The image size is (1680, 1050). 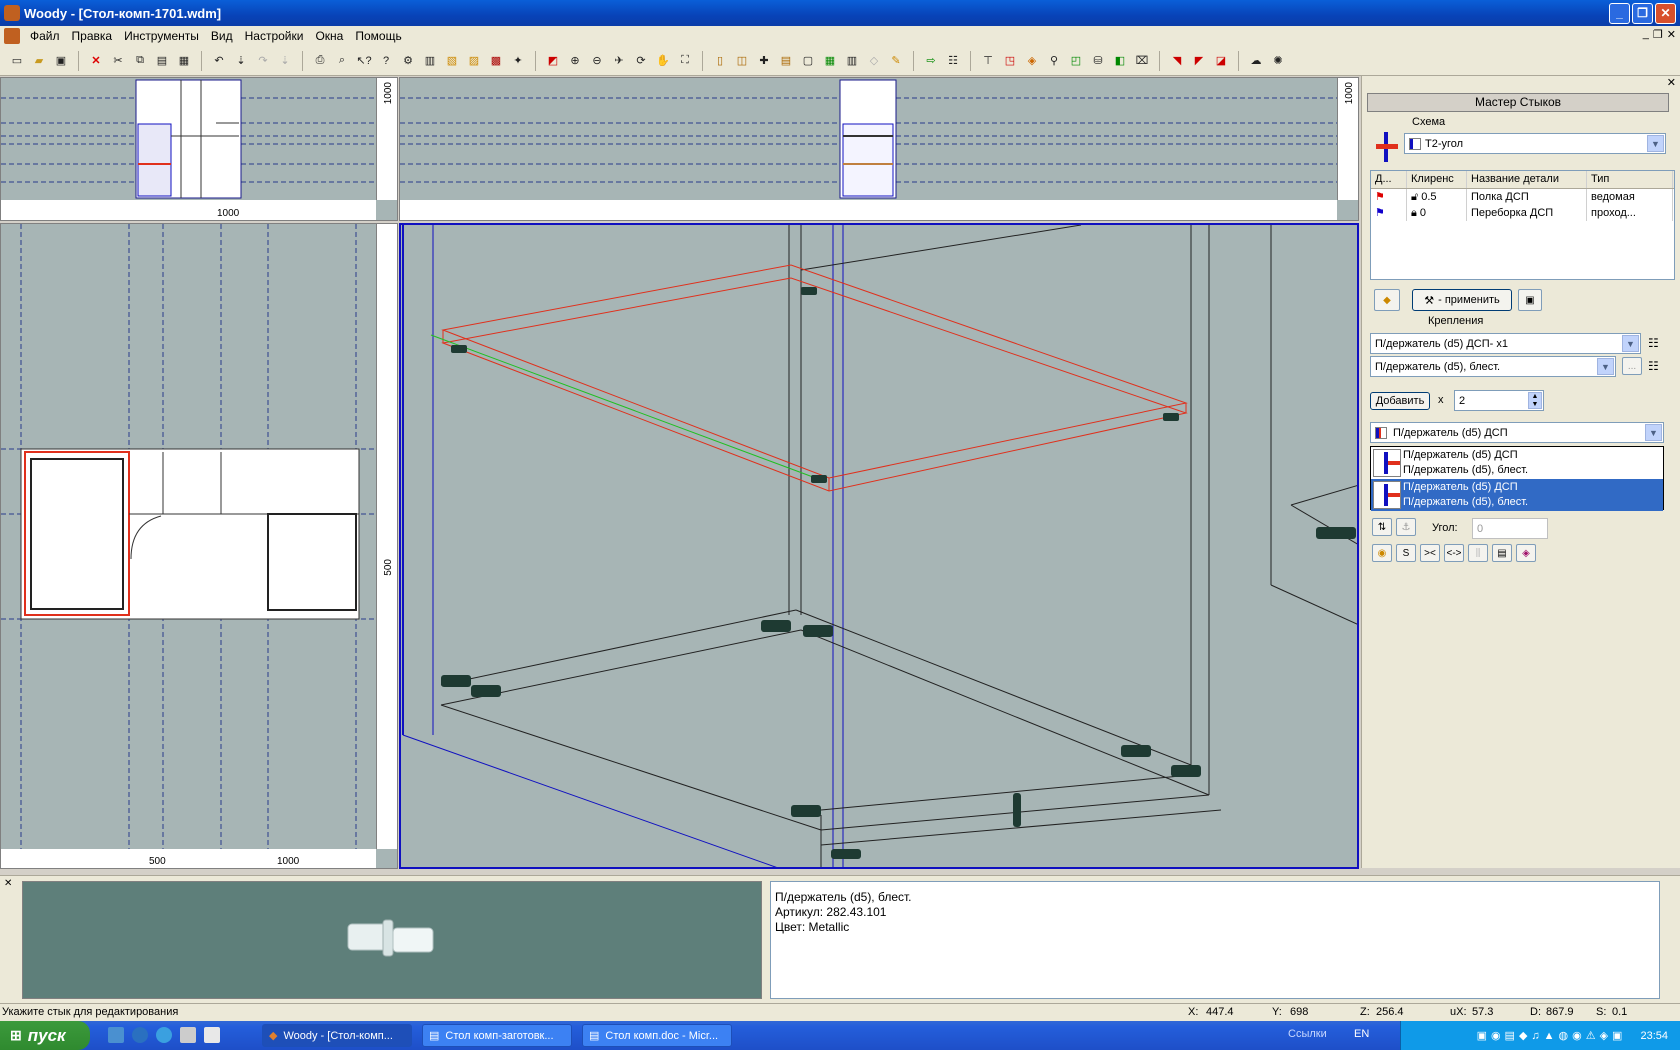 I want to click on table-row: ⚑ 🔓︎ 0.5 Полка ДСП ведомая, so click(x=1522, y=197).